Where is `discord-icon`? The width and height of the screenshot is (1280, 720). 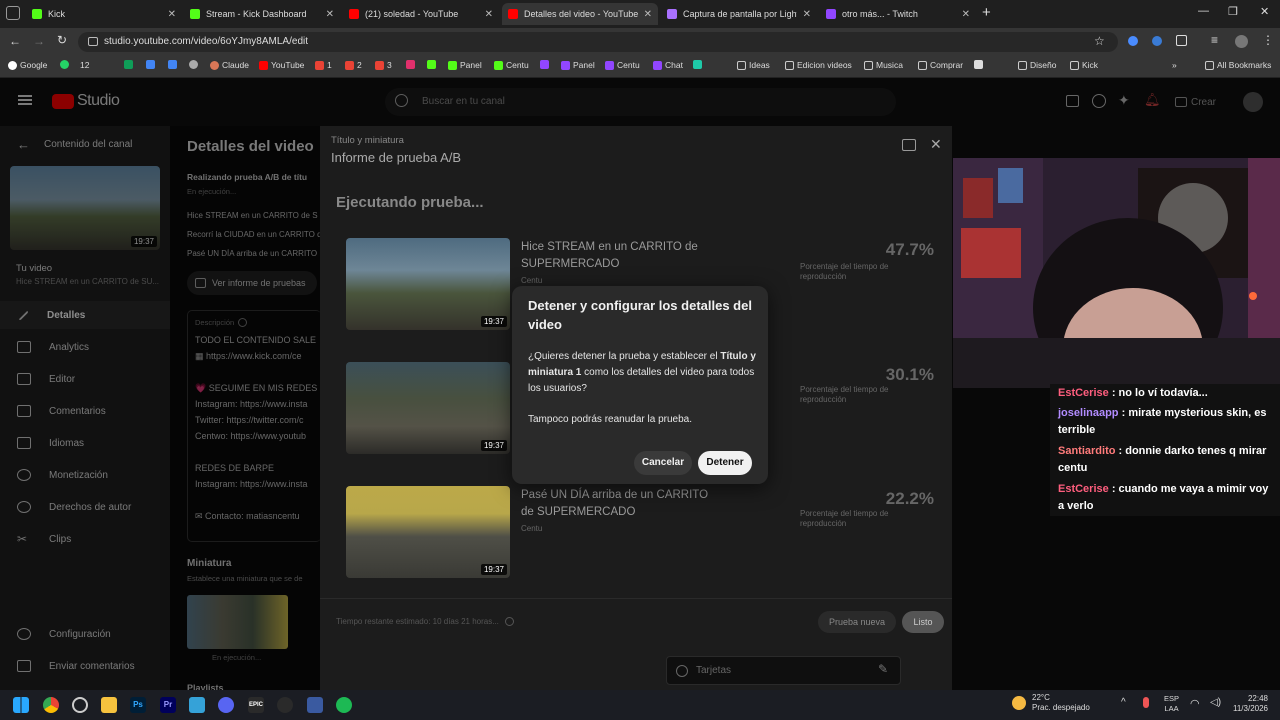
discord-icon is located at coordinates (226, 705).